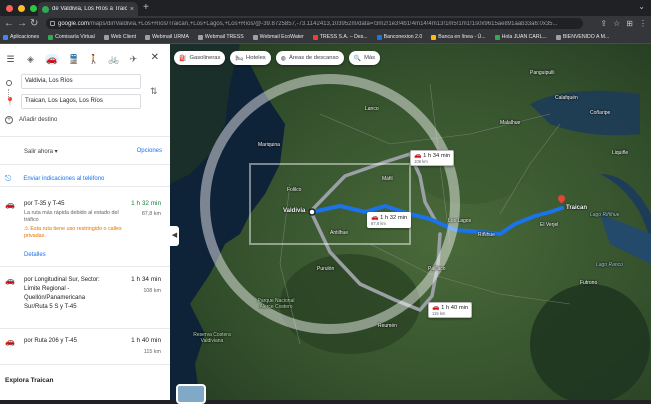  I want to click on route-time-box-distance: 115 km, so click(439, 313).